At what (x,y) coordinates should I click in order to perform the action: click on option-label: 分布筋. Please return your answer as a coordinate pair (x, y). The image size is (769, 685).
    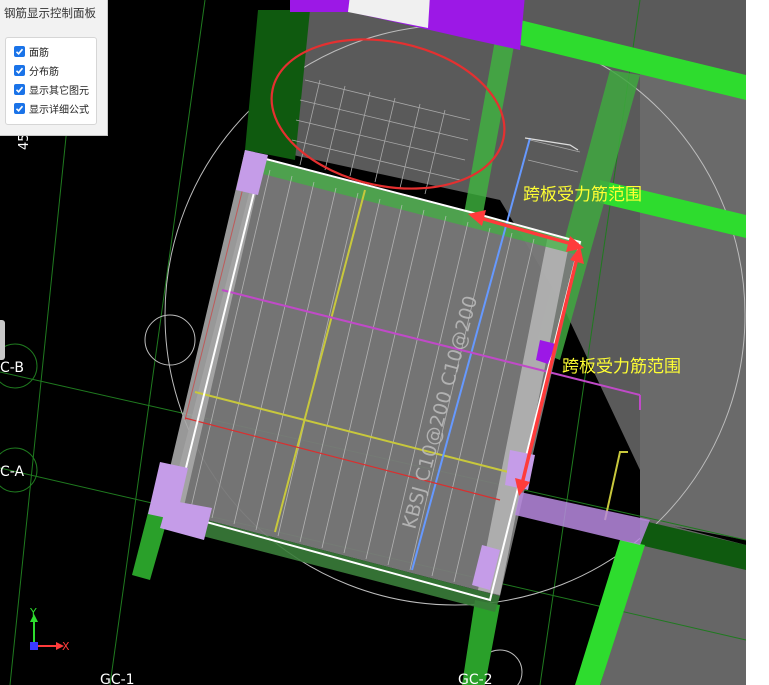
    Looking at the image, I should click on (44, 72).